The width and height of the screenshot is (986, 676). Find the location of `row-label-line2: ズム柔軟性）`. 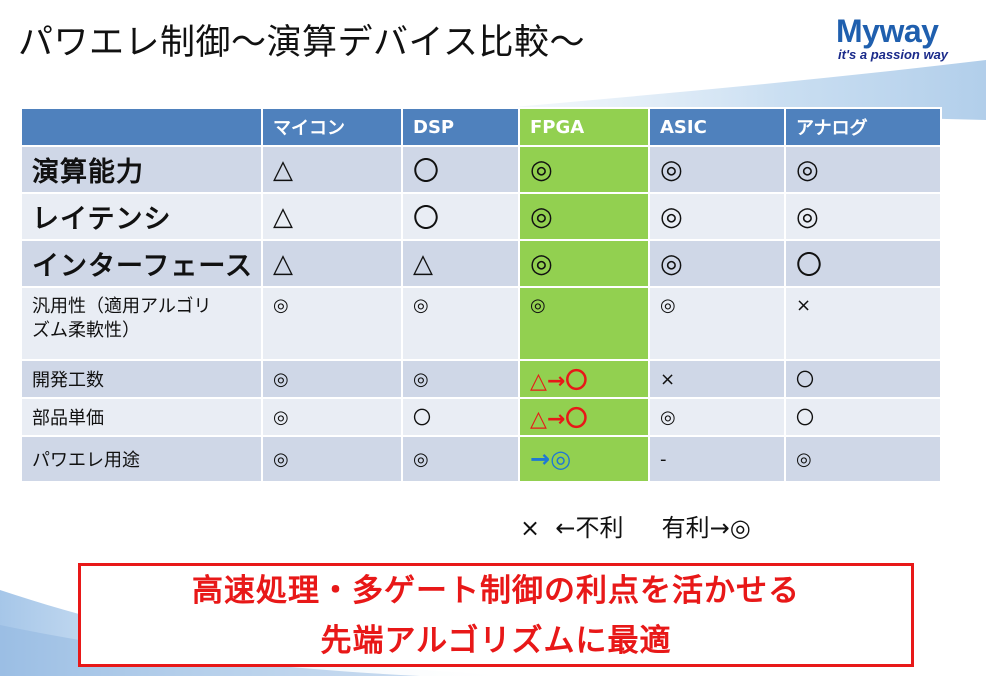

row-label-line2: ズム柔軟性） is located at coordinates (86, 330).